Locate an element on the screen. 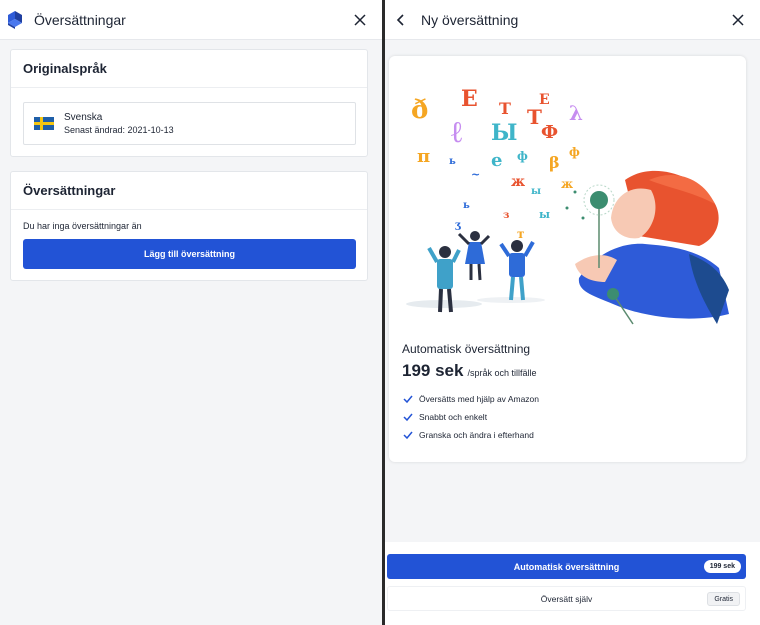 The height and width of the screenshot is (625, 760). feature-text: Översätts med hjälp av Amazon is located at coordinates (479, 399).